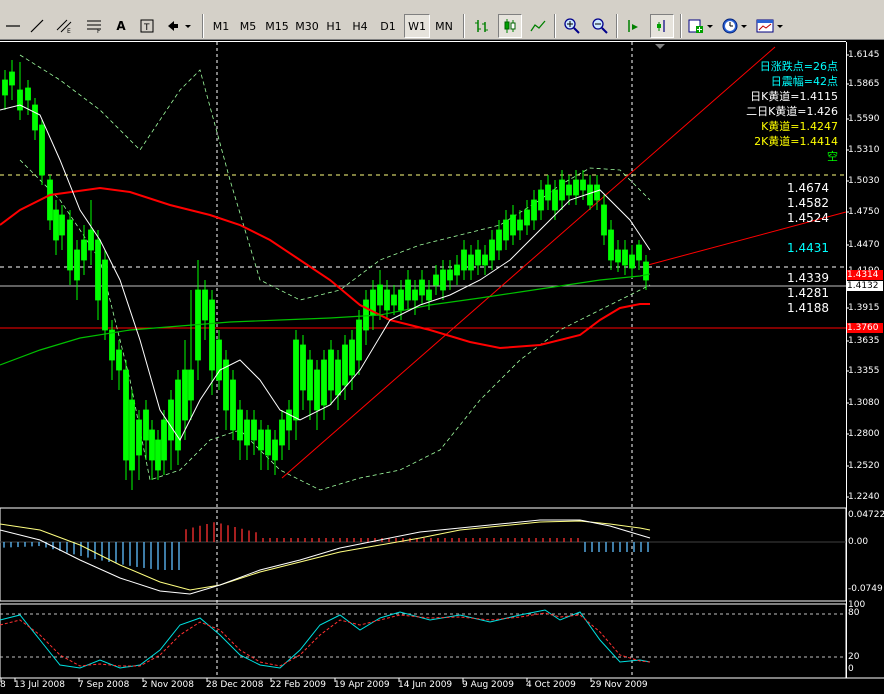 The image size is (884, 694). What do you see at coordinates (334, 26) in the screenshot?
I see `timeframe-h1-button: H1` at bounding box center [334, 26].